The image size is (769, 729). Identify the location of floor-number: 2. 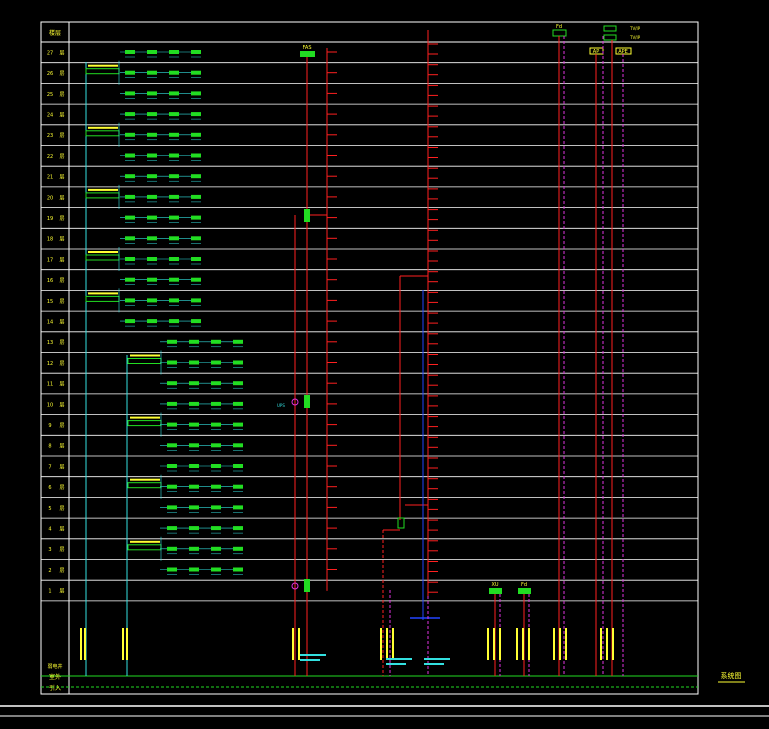
(49, 571).